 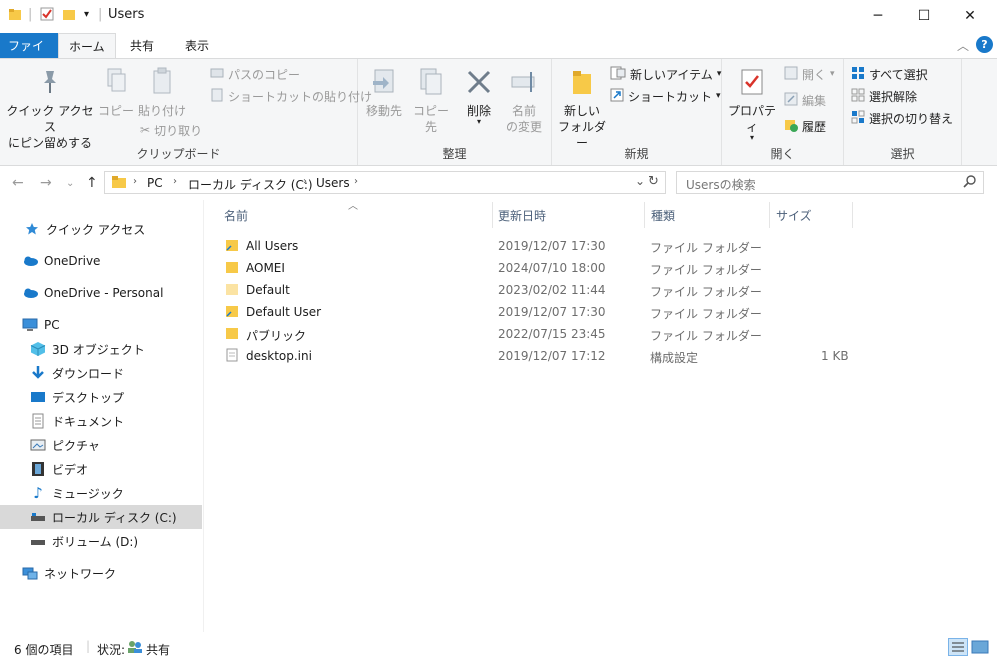 I want to click on column-header-type: 種類, so click(x=663, y=215).